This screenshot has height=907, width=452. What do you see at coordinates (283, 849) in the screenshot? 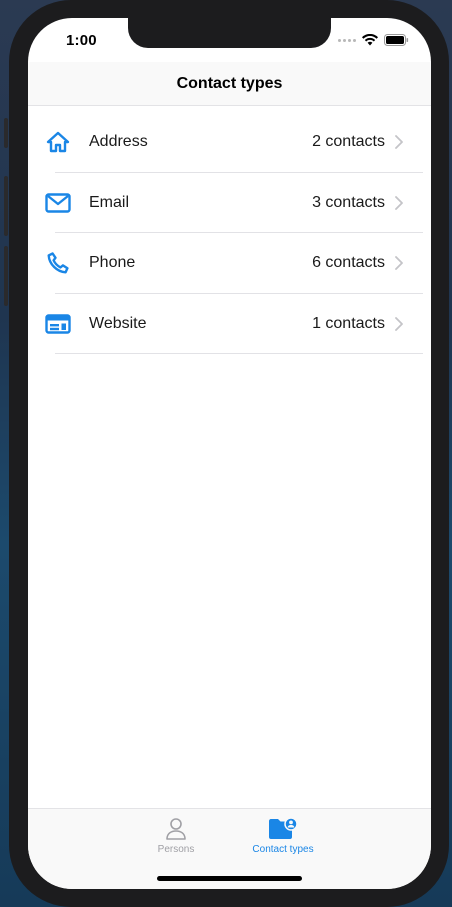
I see `tab-label: Contact types` at bounding box center [283, 849].